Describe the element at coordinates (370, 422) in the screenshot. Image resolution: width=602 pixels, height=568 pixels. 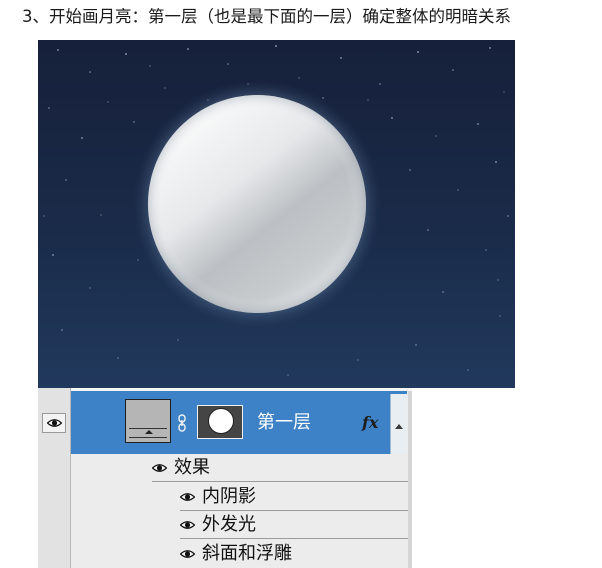
I see `fx-icon: fx` at that location.